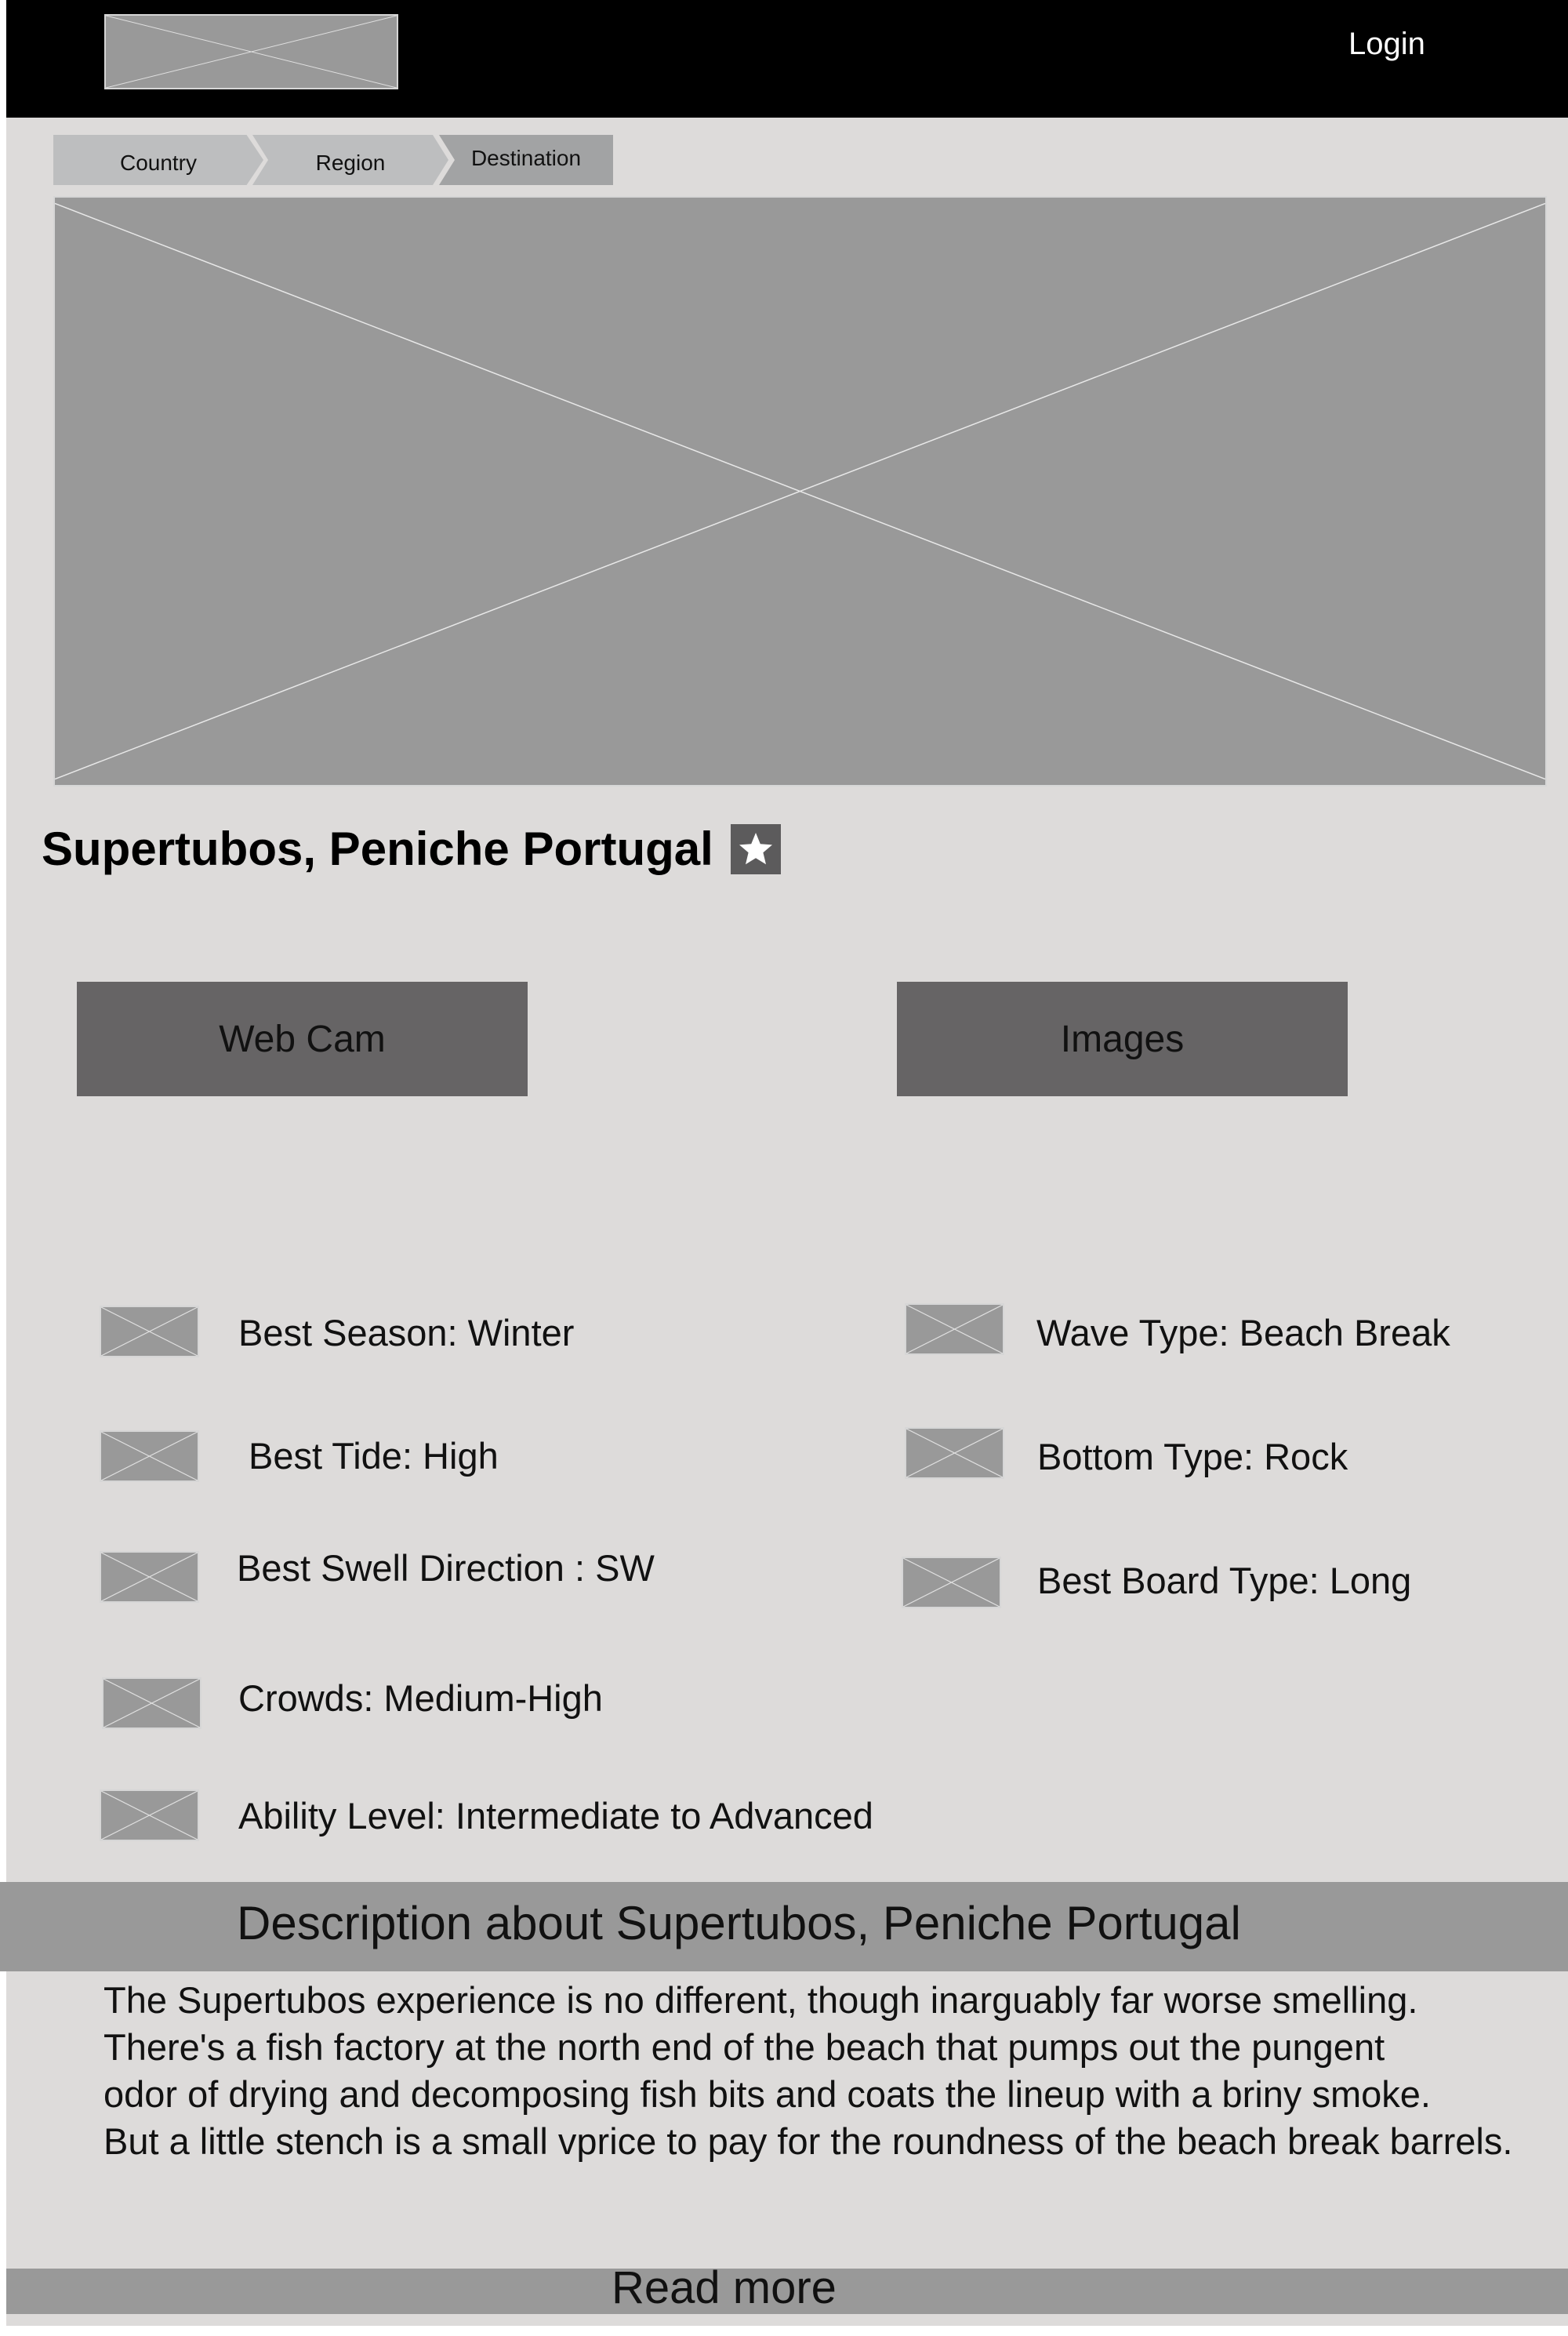  What do you see at coordinates (954, 1453) in the screenshot?
I see `bottom-type-icon` at bounding box center [954, 1453].